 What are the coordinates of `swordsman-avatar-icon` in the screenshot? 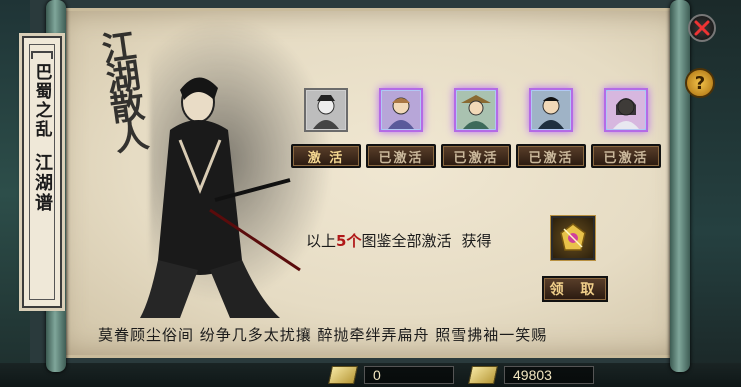 It's located at (551, 110).